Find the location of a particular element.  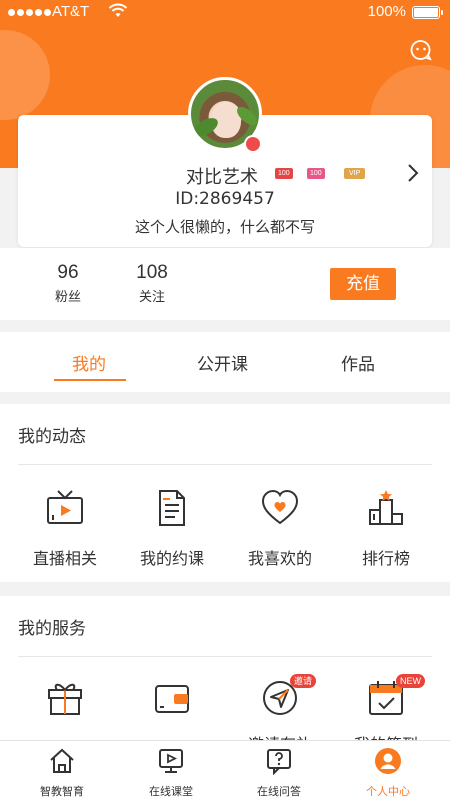

section-title: 我的服务 is located at coordinates (52, 629).